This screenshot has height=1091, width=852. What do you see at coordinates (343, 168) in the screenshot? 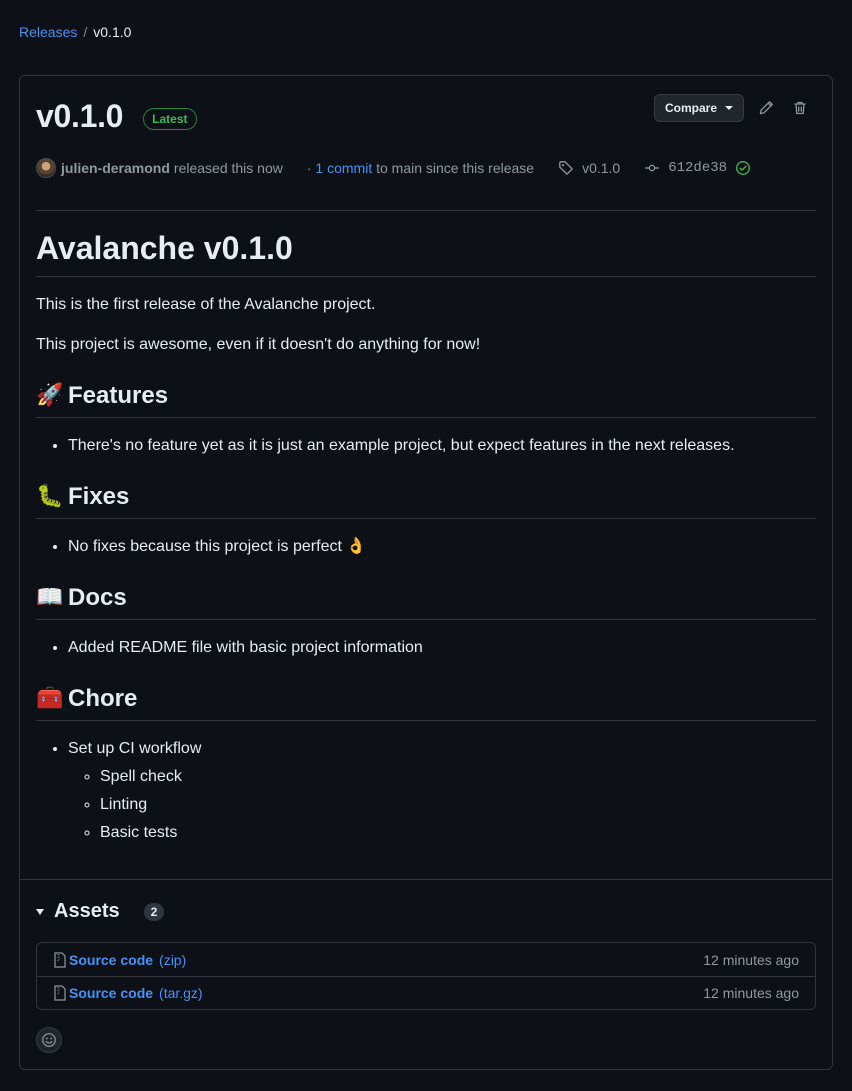
I see `commits-link: 1 commit` at bounding box center [343, 168].